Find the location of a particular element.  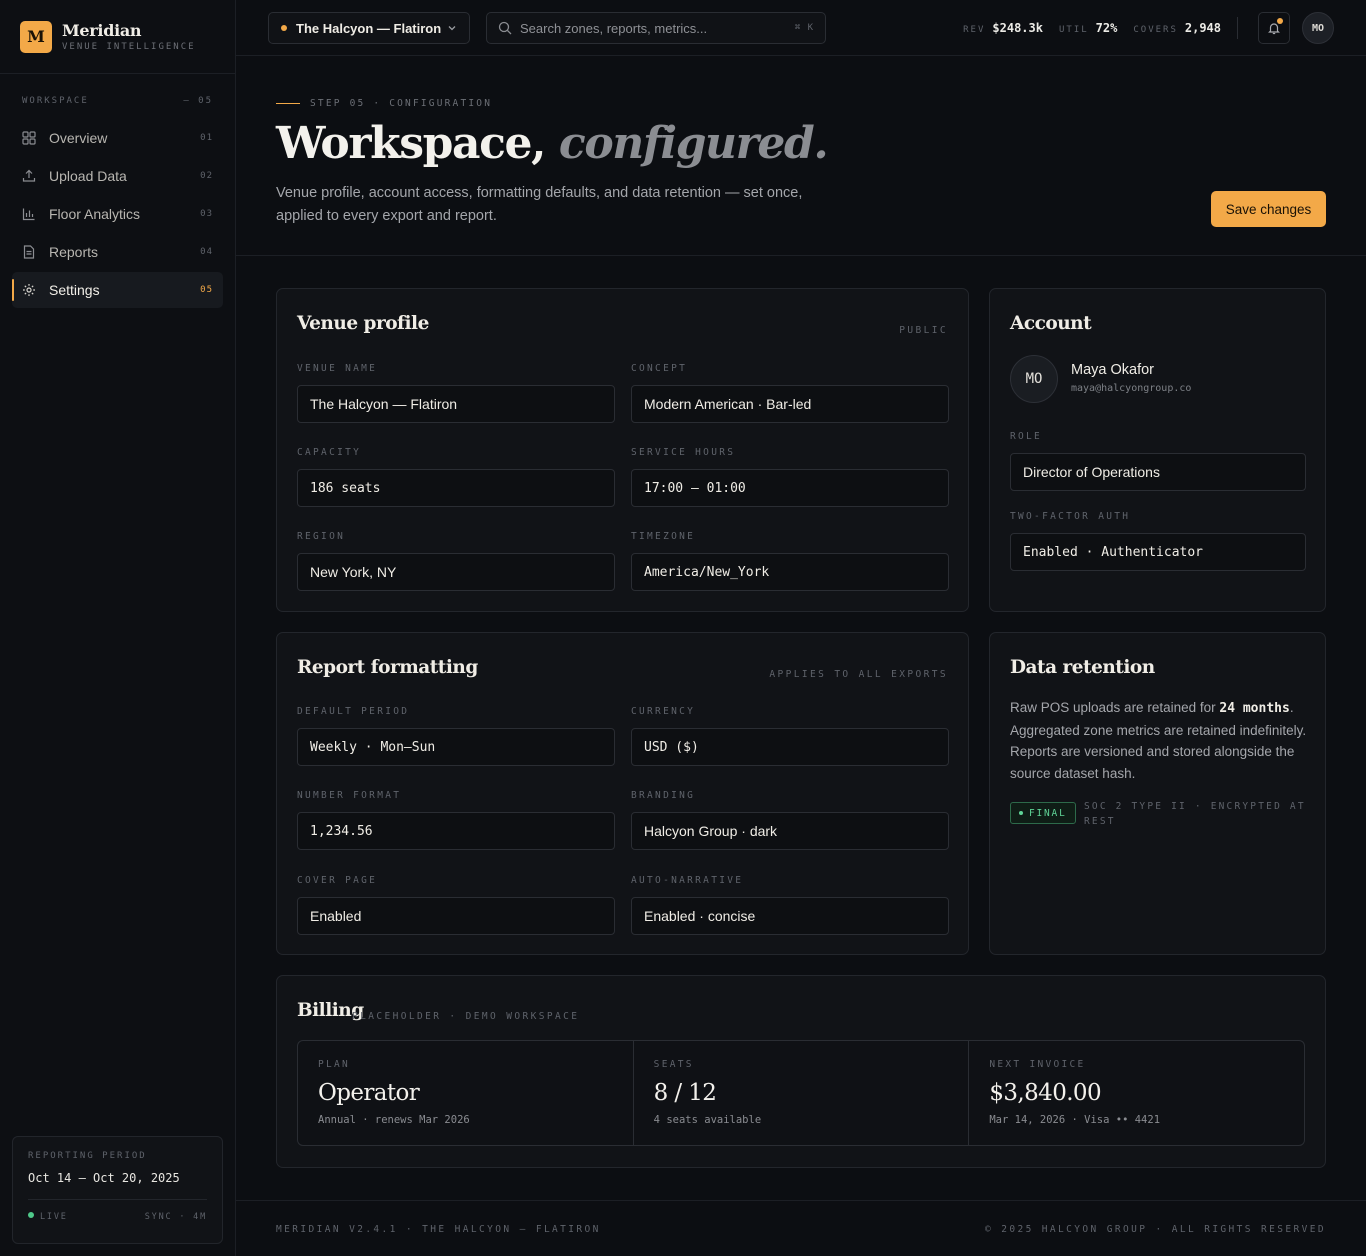

metric-revenue: REV $248.3k is located at coordinates (1003, 28).